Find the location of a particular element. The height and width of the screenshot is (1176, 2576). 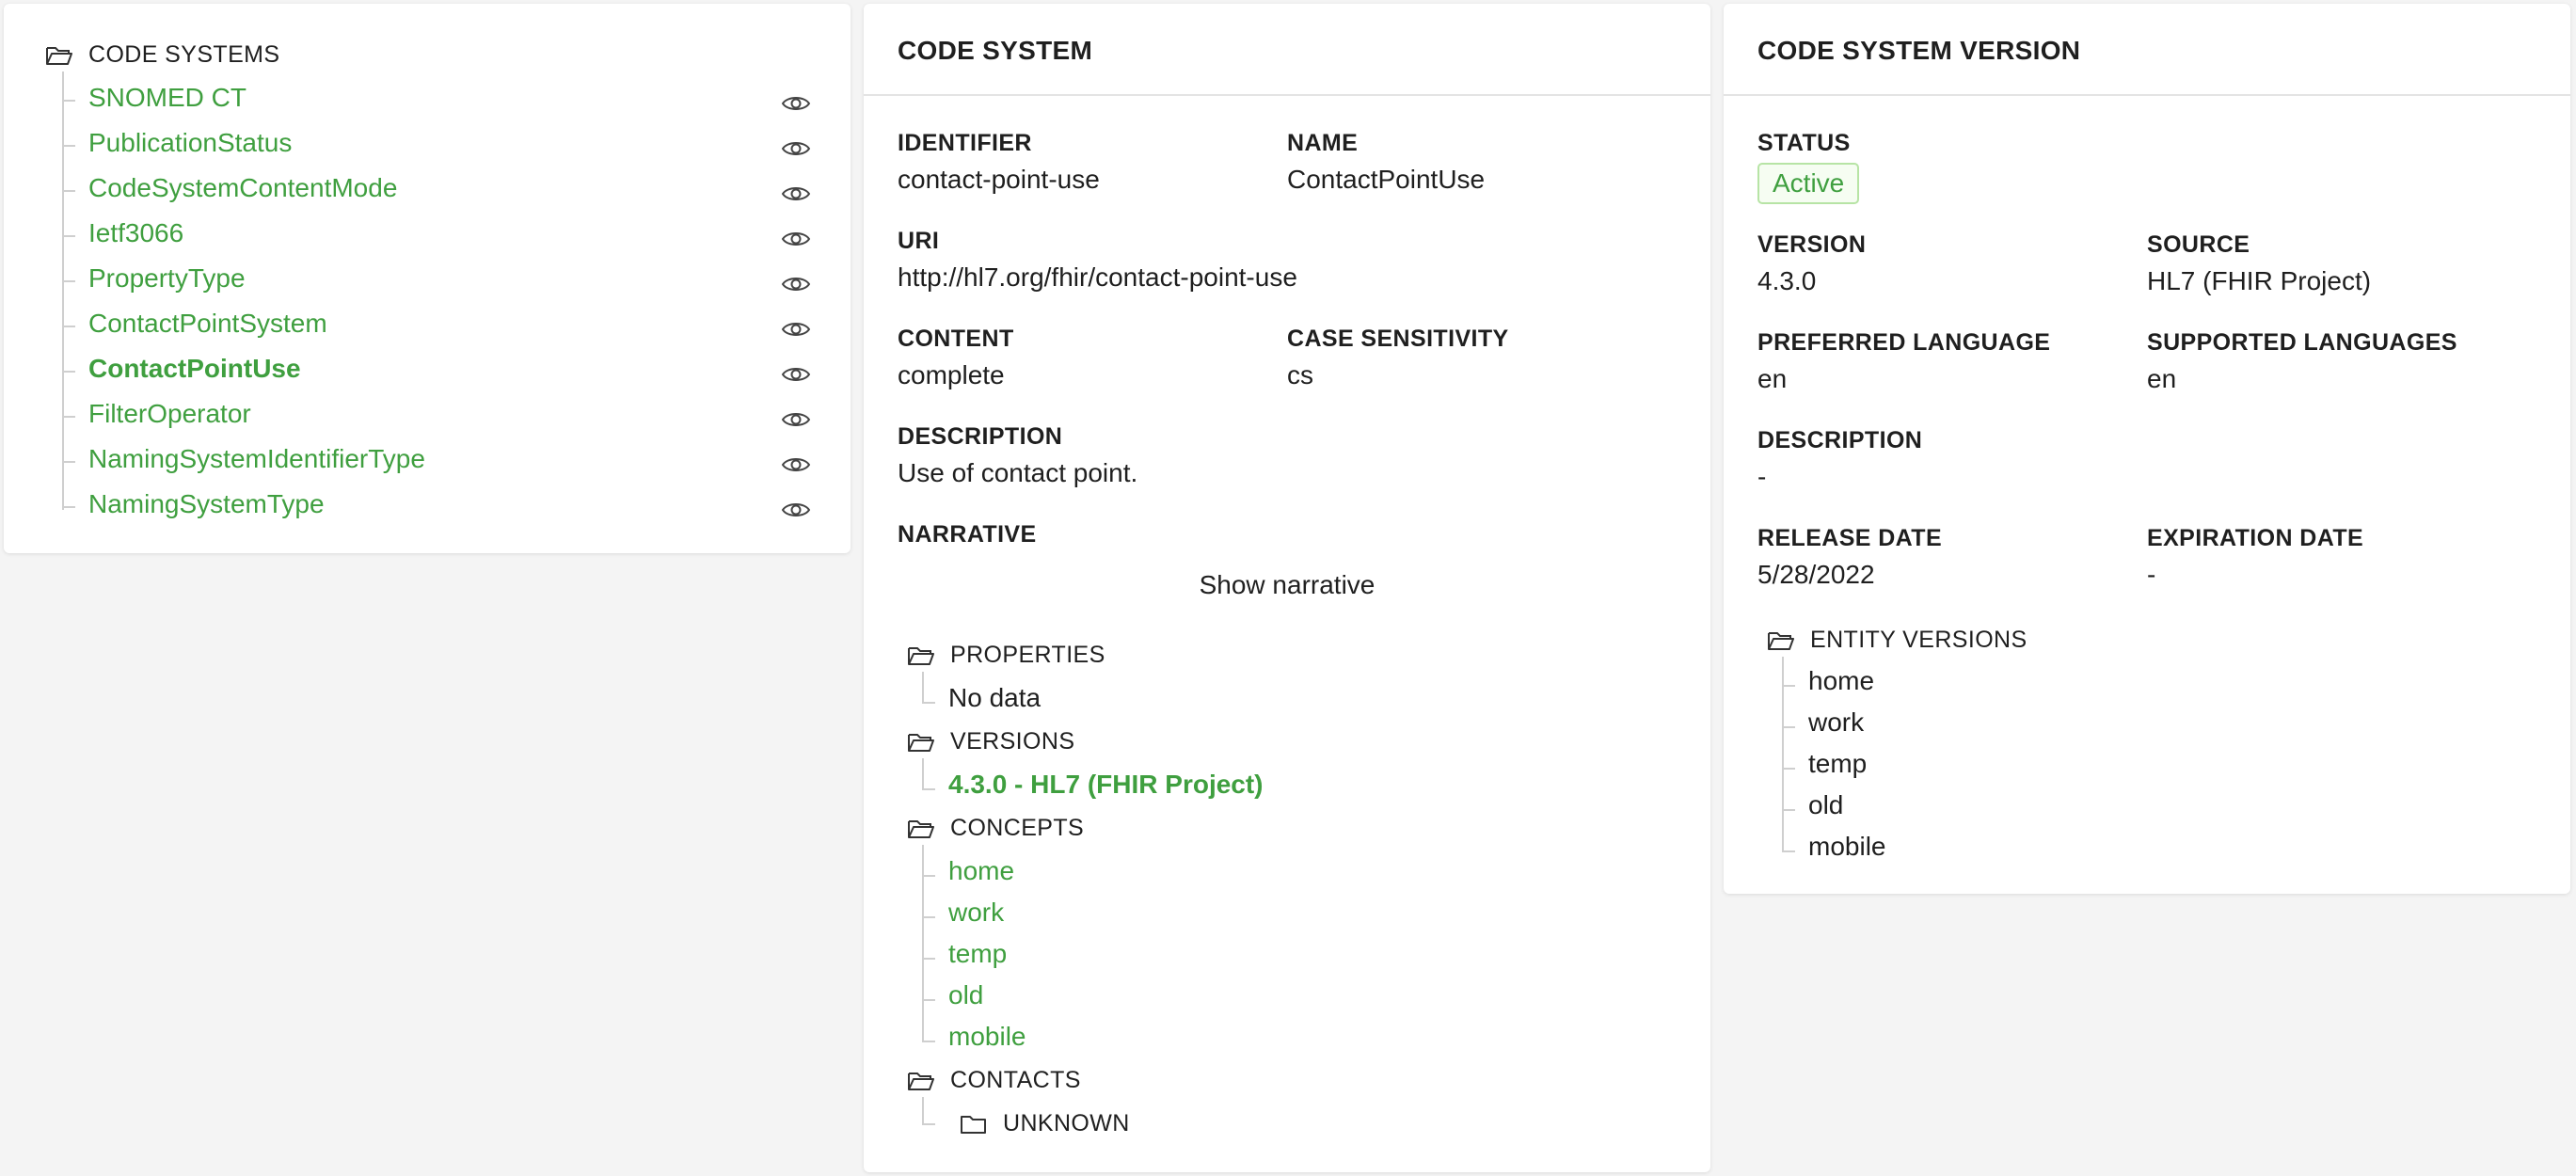

code-system-item: PublicationStatus is located at coordinates (190, 143).